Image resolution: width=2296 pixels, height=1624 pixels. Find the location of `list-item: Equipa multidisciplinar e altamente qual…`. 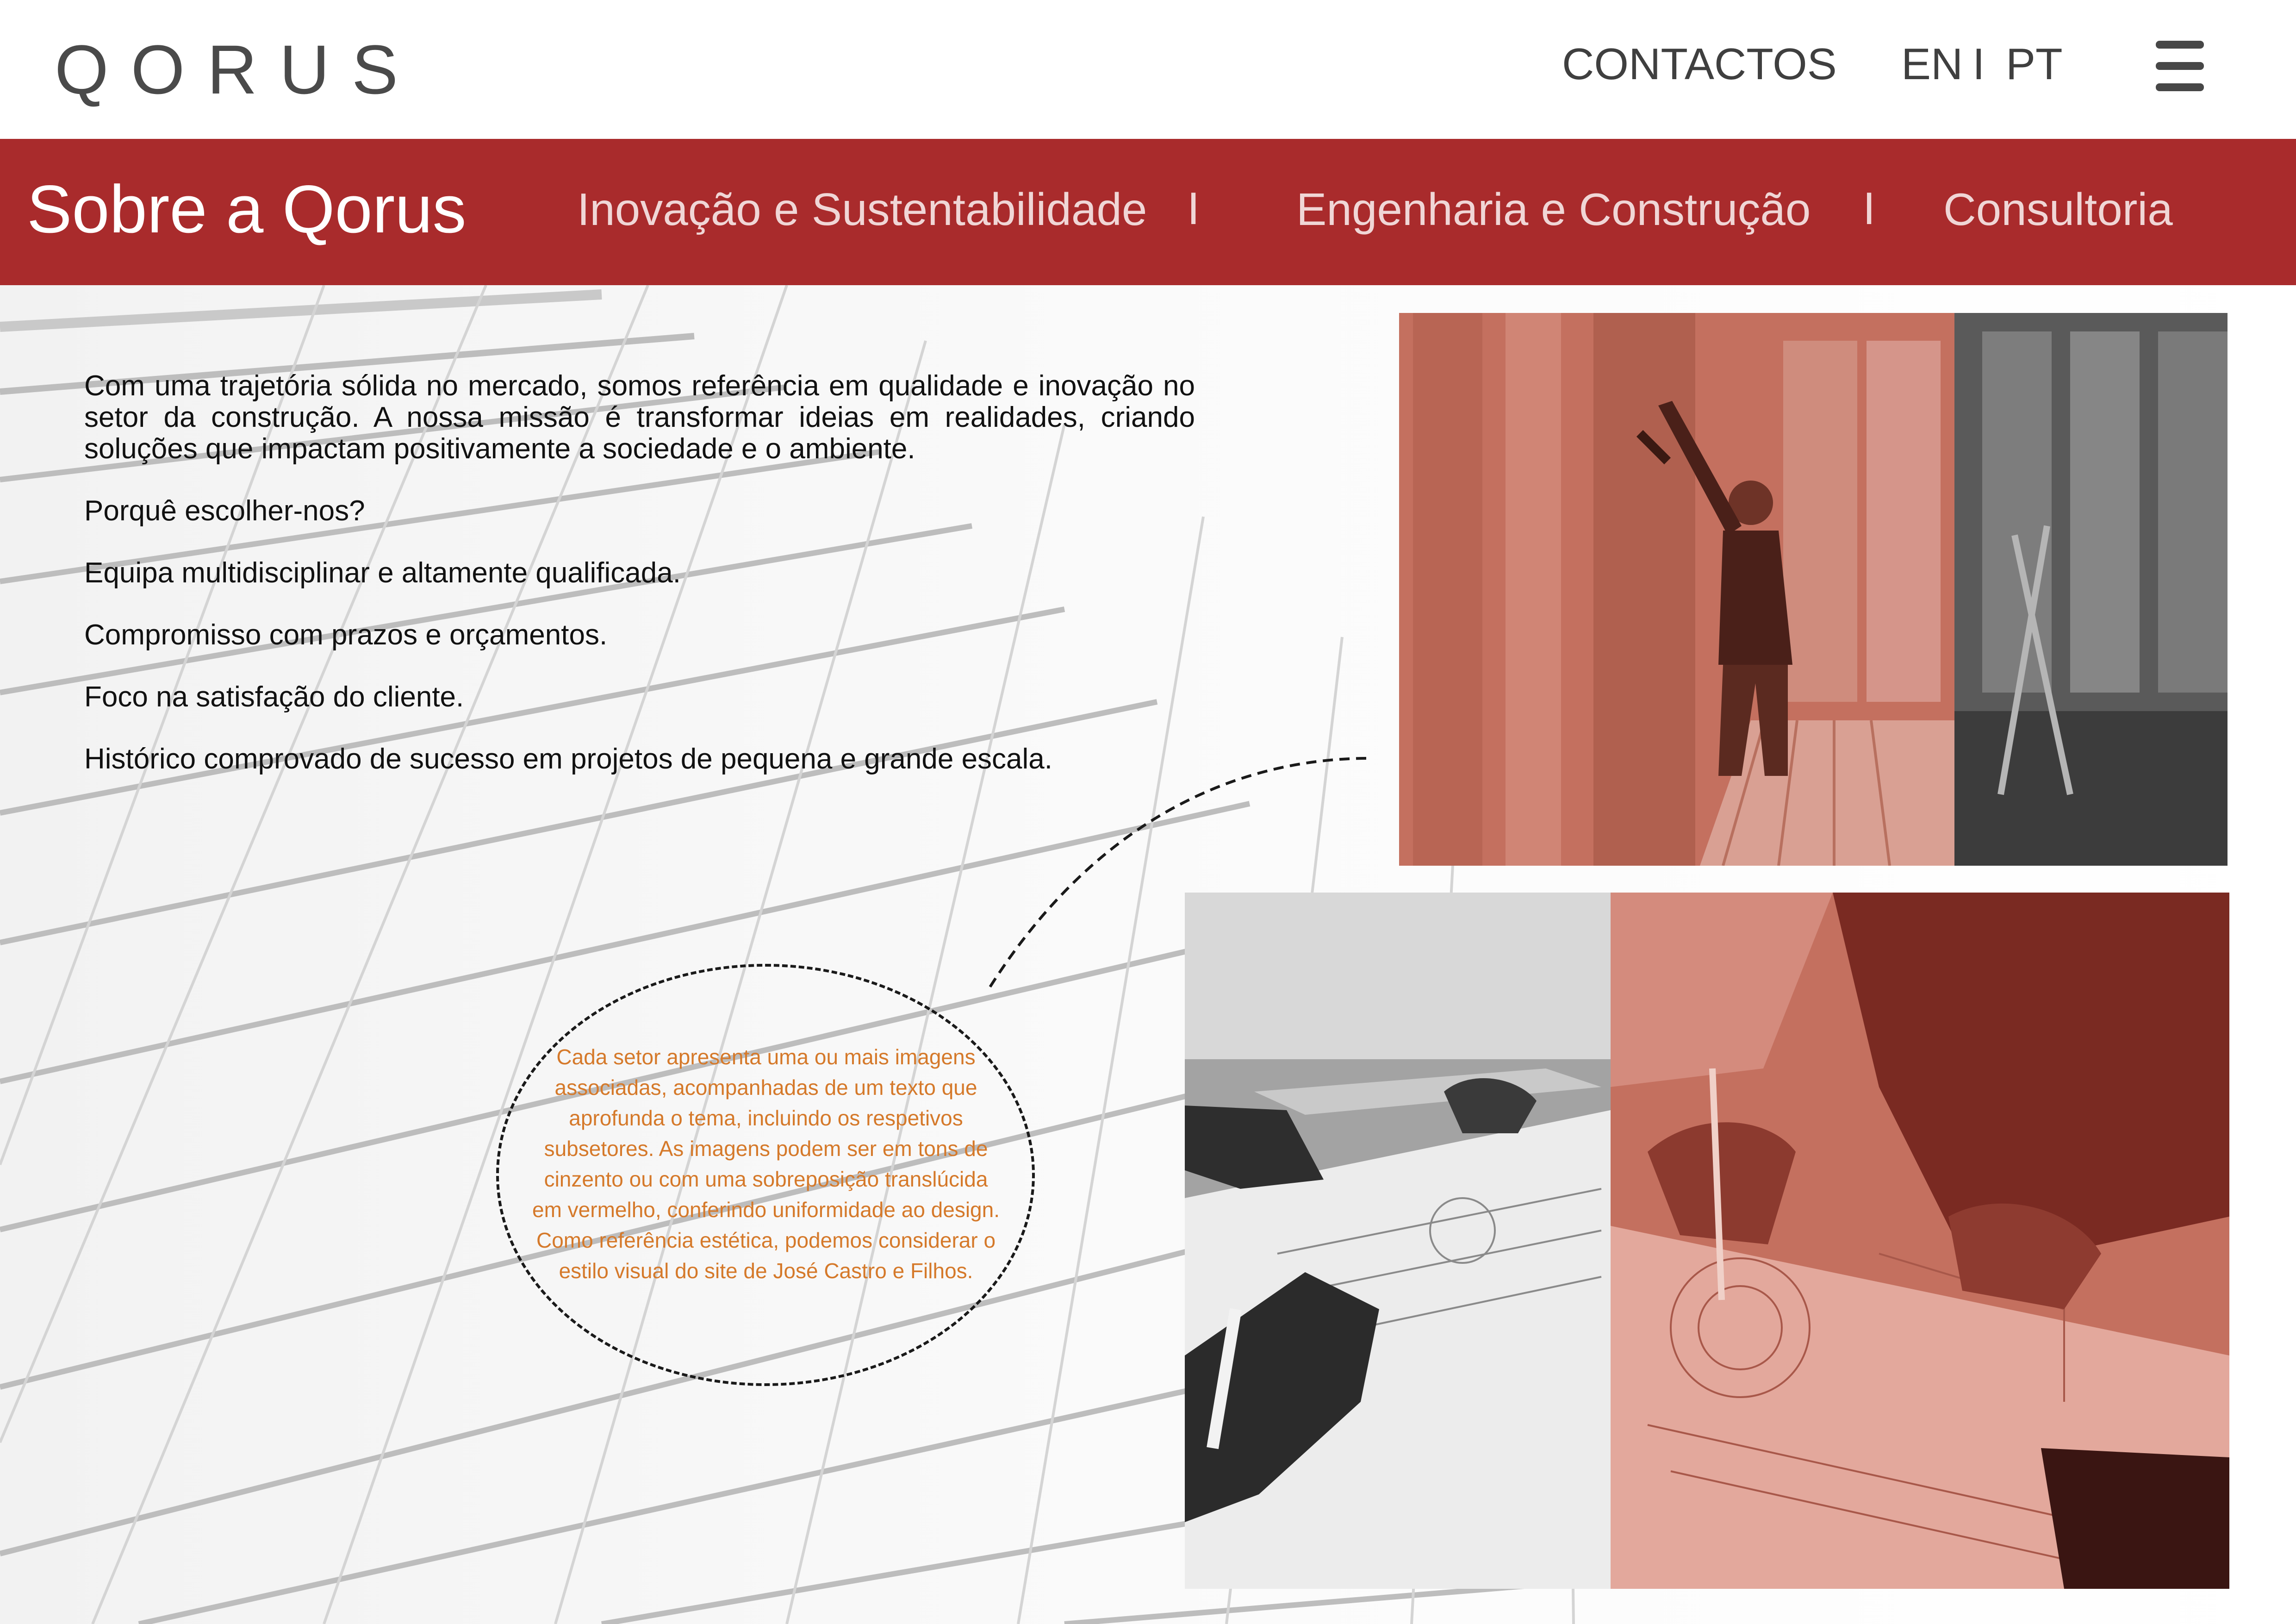

list-item: Equipa multidisciplinar e altamente qual… is located at coordinates (382, 573).